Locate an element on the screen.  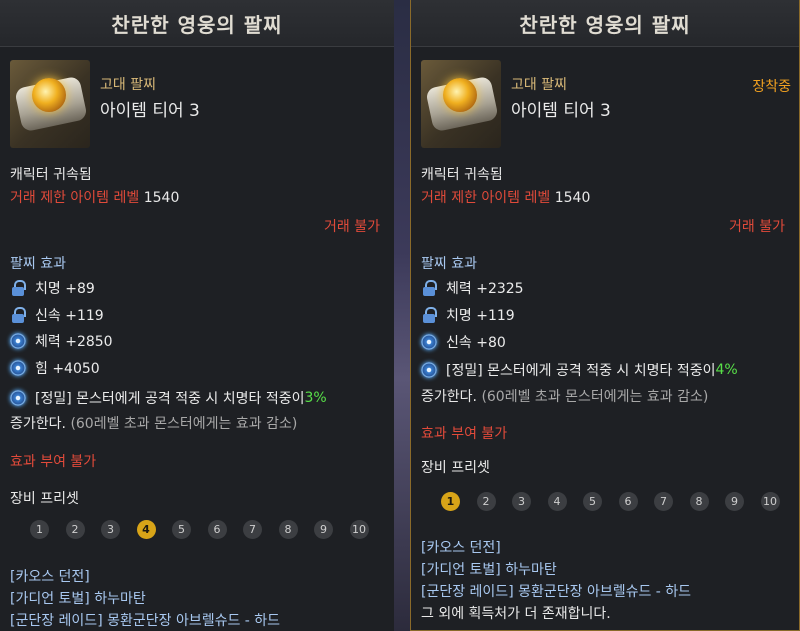
special-value: 3% is located at coordinates (315, 398).